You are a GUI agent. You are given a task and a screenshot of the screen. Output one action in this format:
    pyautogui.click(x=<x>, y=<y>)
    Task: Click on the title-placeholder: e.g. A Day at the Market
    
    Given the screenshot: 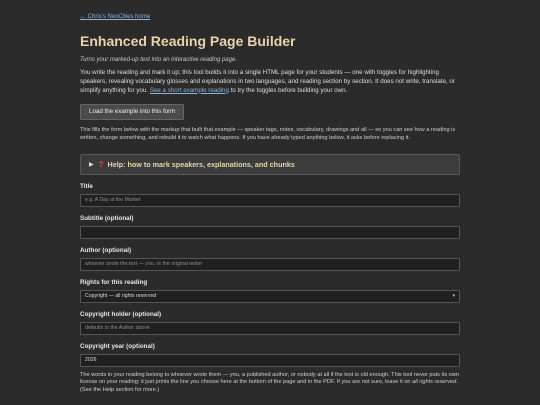 What is the action you would take?
    pyautogui.click(x=113, y=199)
    